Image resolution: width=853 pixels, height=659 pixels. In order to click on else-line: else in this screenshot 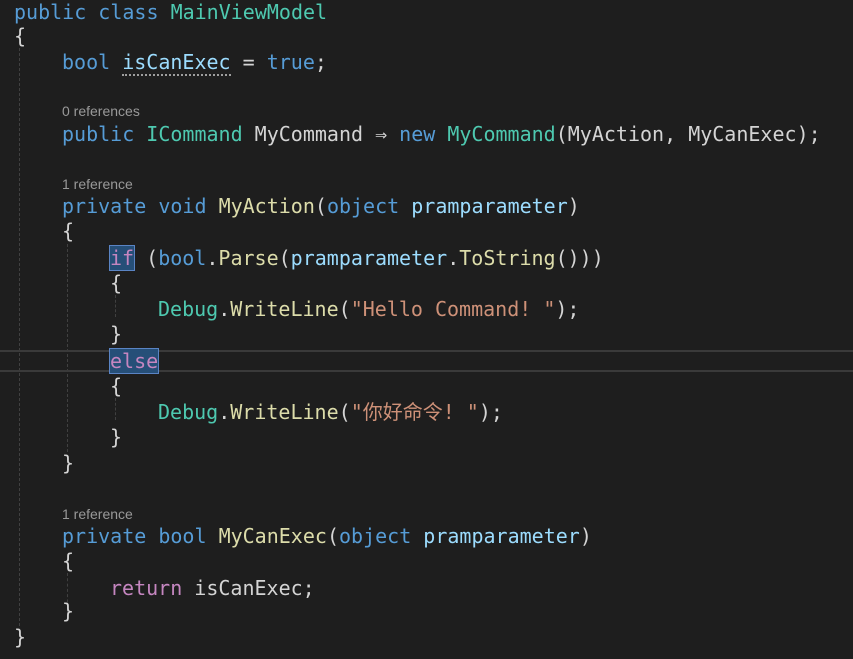, I will do `click(134, 361)`.